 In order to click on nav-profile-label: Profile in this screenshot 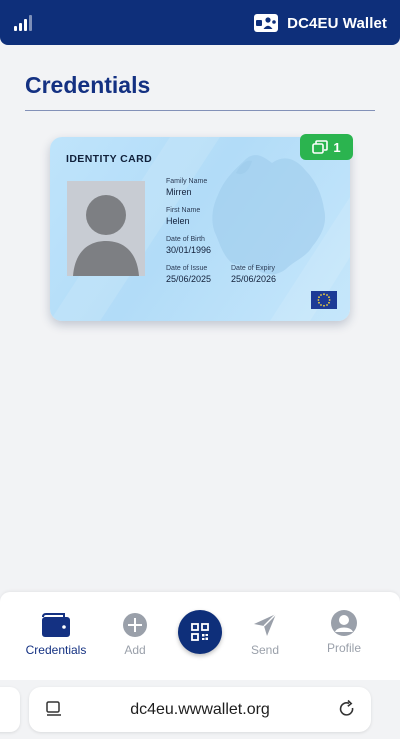, I will do `click(343, 648)`.